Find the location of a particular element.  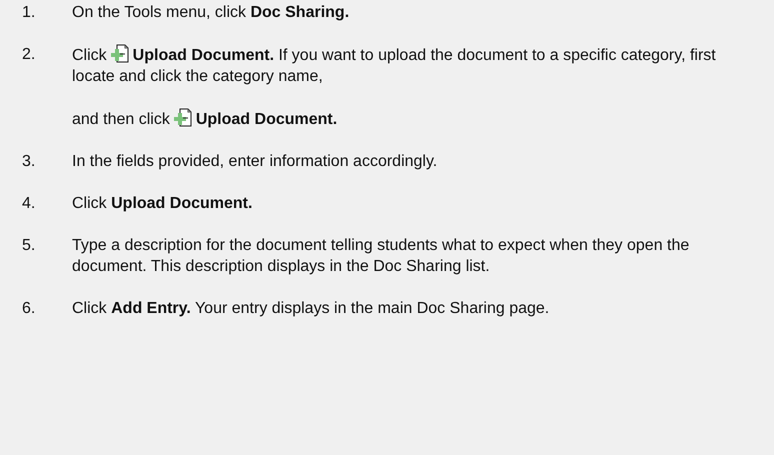

step-text: and then click Upload Document. is located at coordinates (397, 119).